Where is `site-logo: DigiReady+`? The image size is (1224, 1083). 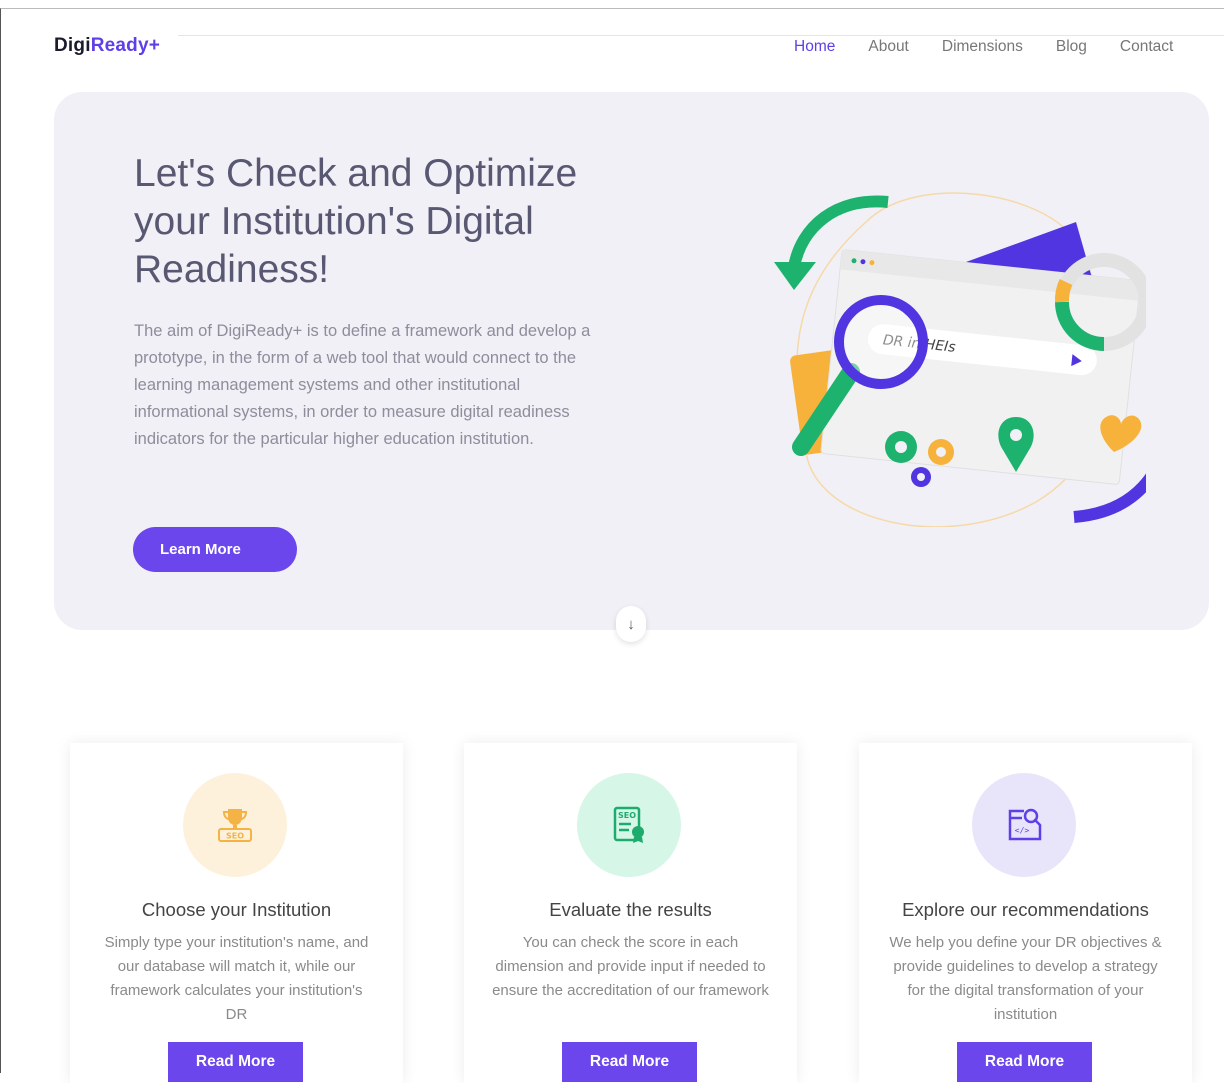 site-logo: DigiReady+ is located at coordinates (107, 46).